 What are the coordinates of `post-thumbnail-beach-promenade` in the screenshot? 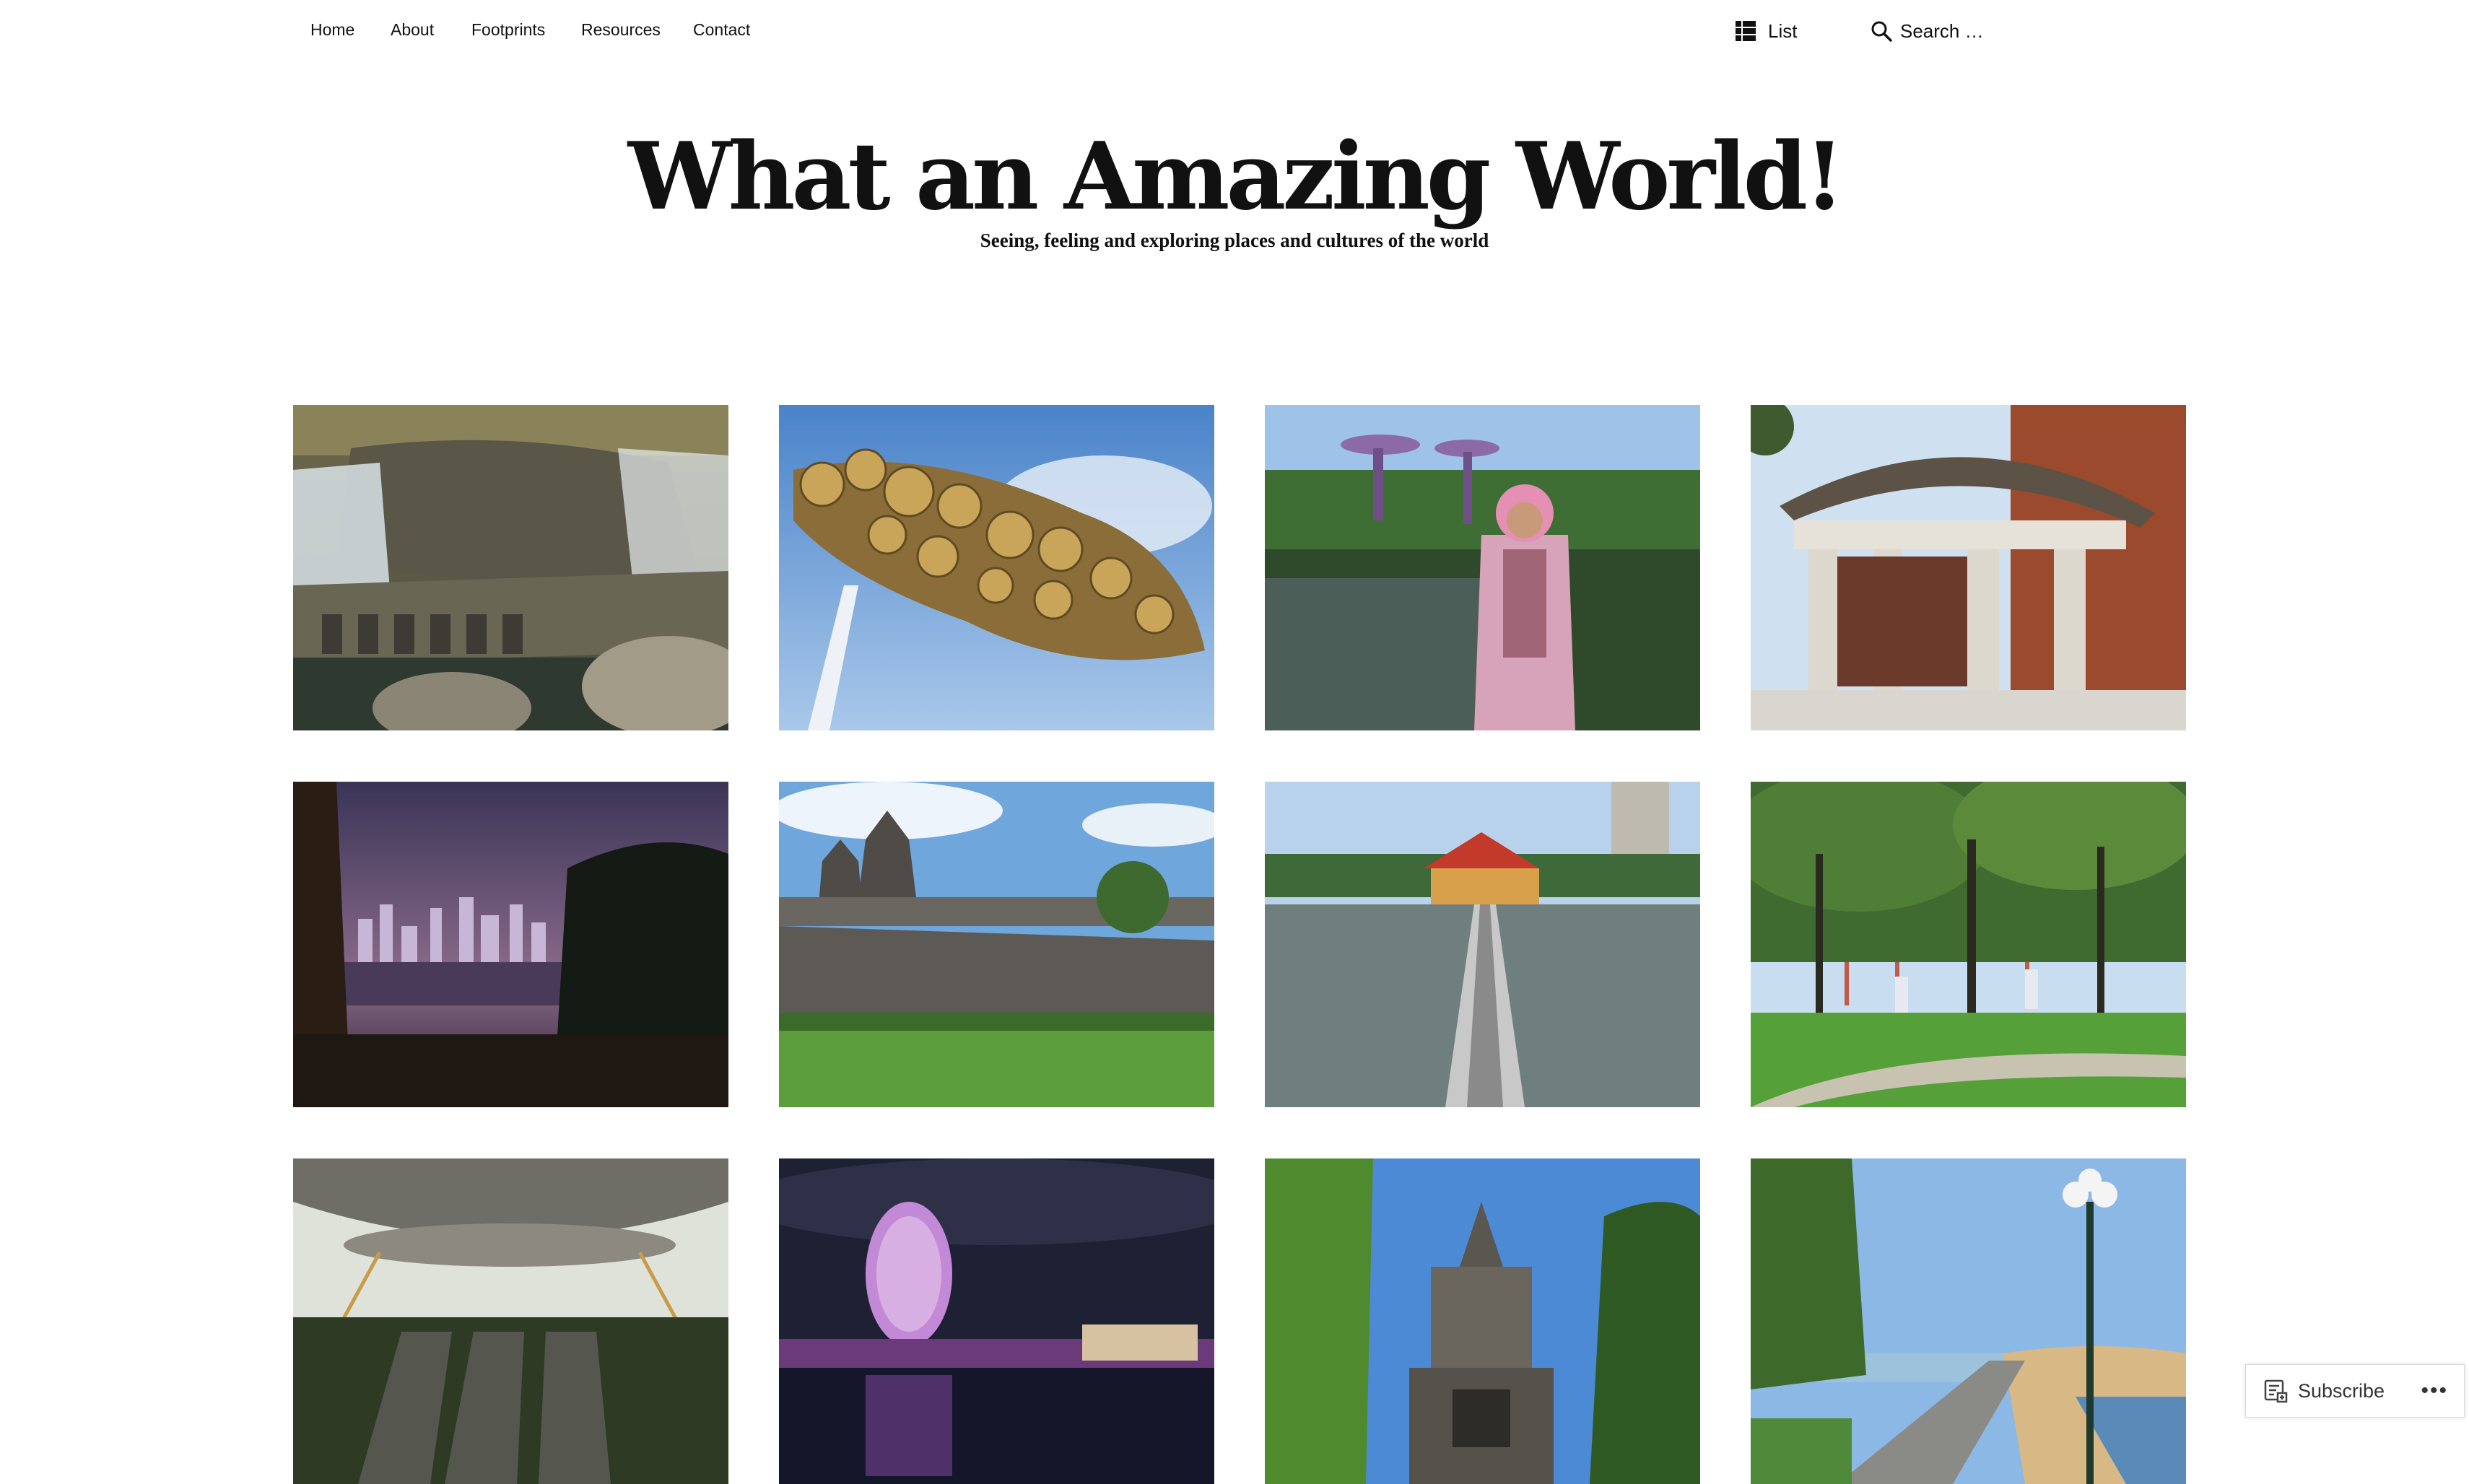 It's located at (1968, 1321).